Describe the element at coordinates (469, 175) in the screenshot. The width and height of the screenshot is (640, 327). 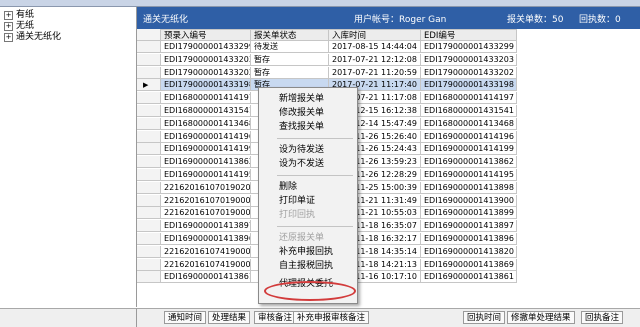
I see `cell-edi-no: EDI169000001414195` at that location.